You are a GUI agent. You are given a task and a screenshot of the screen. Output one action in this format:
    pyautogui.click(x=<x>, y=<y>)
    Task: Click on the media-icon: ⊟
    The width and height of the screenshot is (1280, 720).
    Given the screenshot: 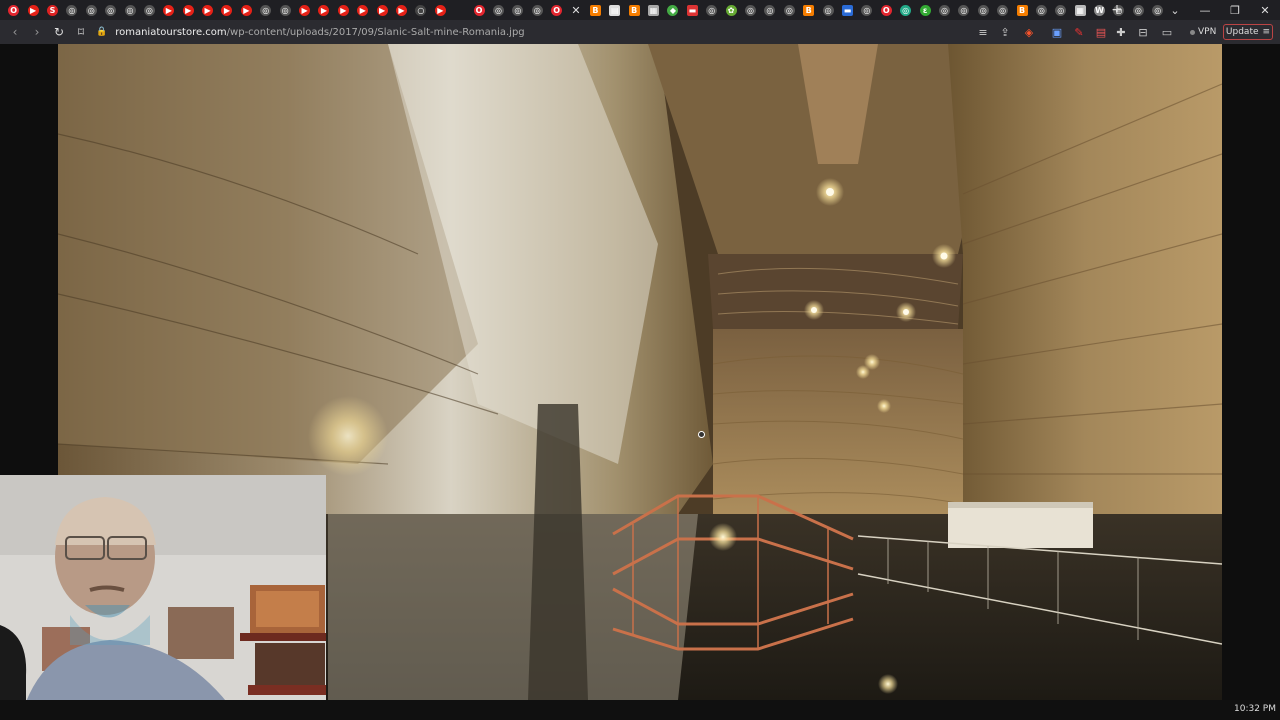 What is the action you would take?
    pyautogui.click(x=1143, y=32)
    